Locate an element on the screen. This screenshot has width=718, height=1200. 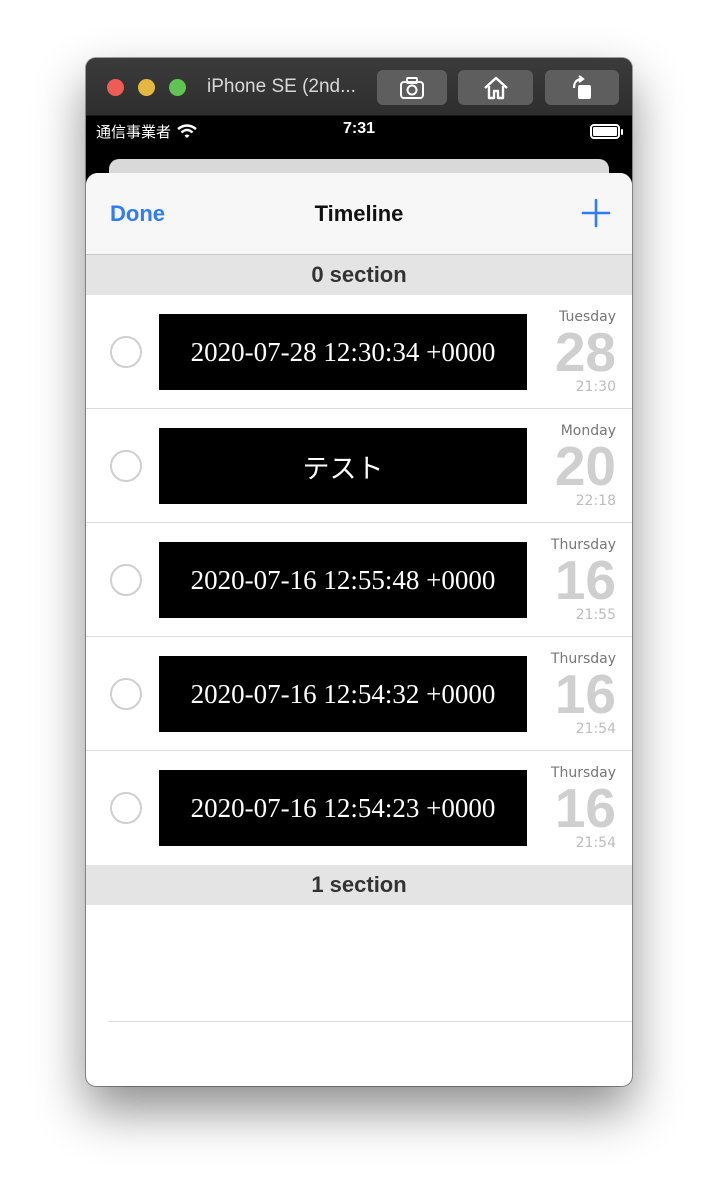
navigation-bar: Done Timeline is located at coordinates (359, 214).